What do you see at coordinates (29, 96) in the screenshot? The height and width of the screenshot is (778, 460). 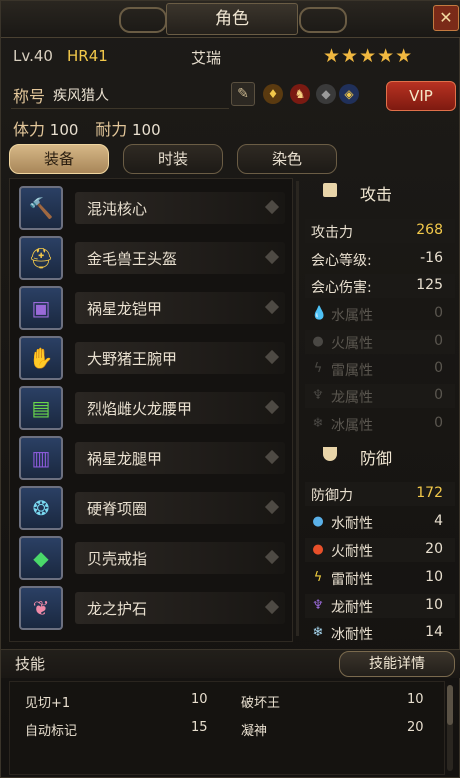 I see `title-label: 称号` at bounding box center [29, 96].